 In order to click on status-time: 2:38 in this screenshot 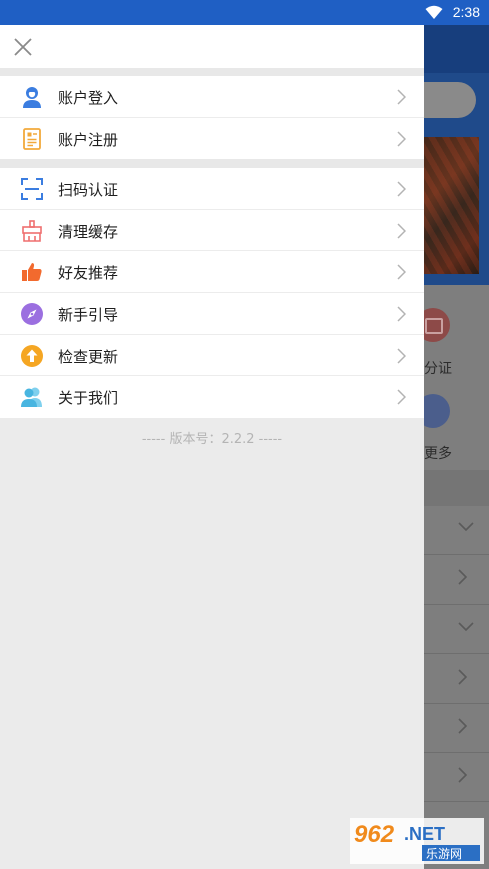, I will do `click(466, 12)`.